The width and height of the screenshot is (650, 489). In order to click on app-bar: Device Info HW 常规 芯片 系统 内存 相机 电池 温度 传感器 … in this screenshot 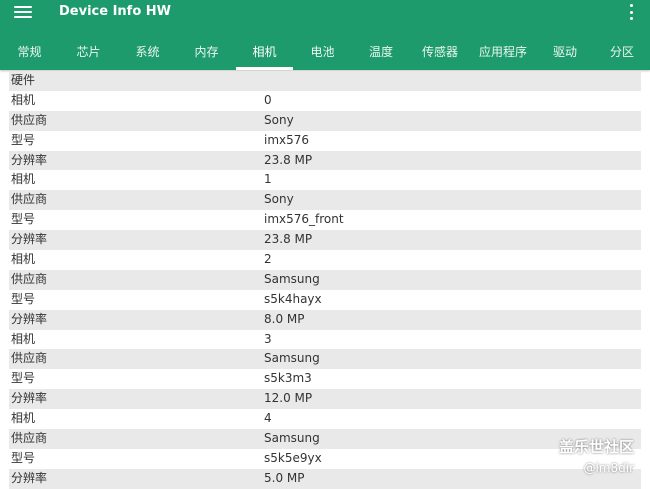, I will do `click(325, 35)`.